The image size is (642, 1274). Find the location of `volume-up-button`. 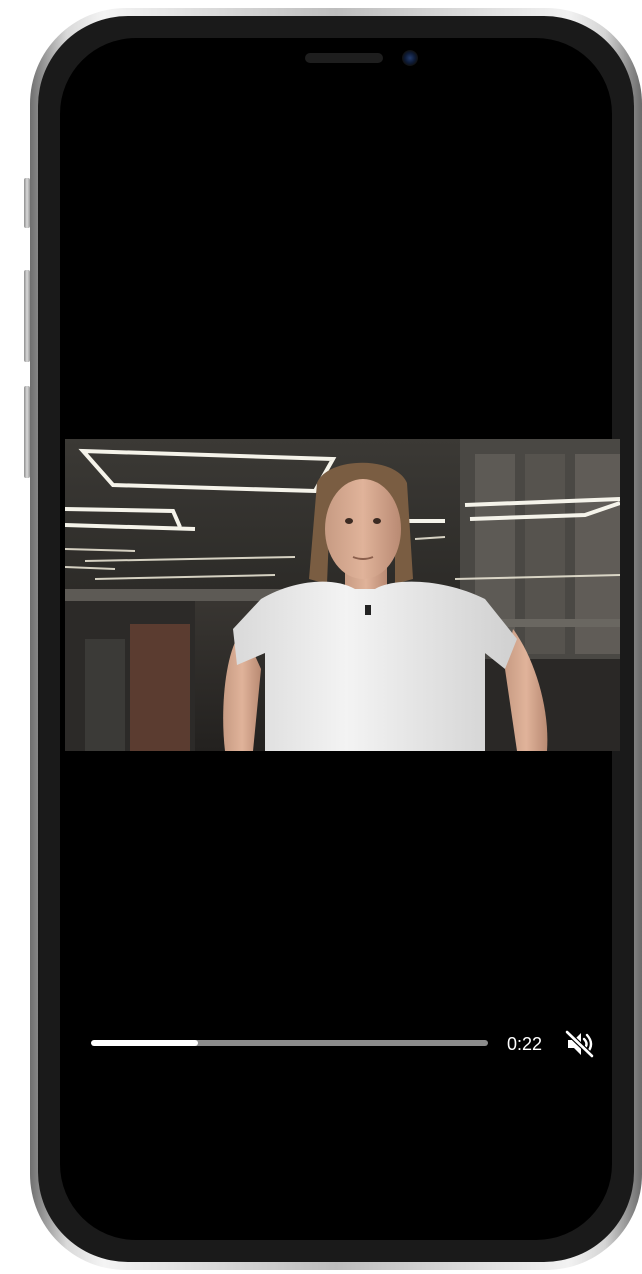

volume-up-button is located at coordinates (27, 316).